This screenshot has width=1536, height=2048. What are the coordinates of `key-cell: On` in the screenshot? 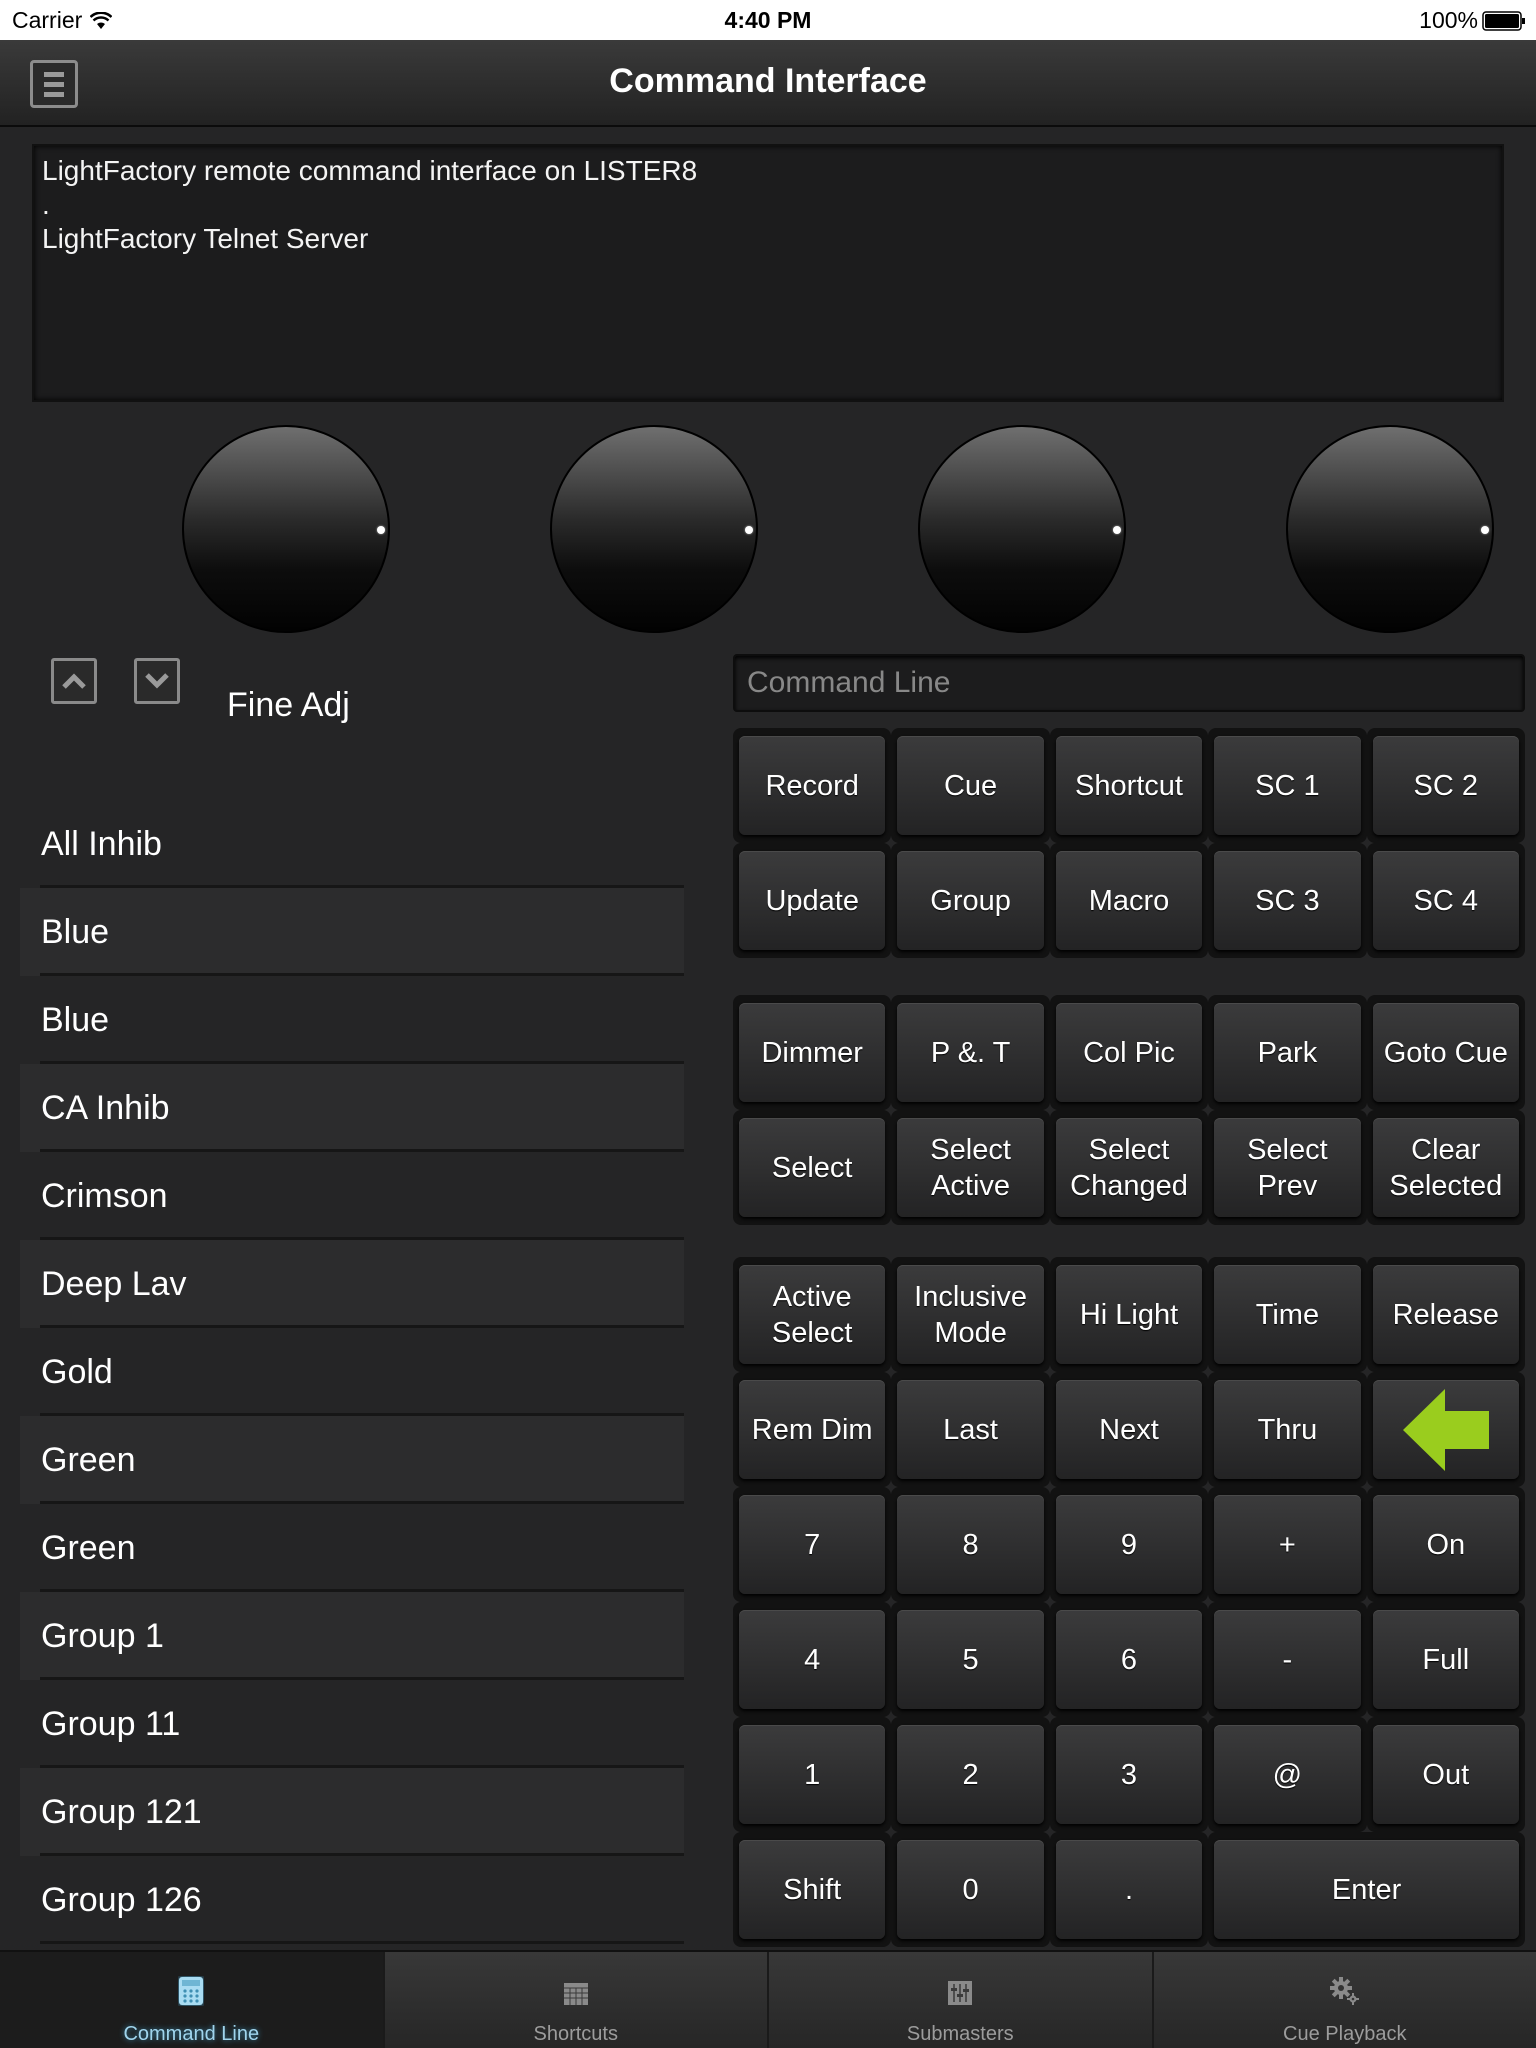 It's located at (1445, 1544).